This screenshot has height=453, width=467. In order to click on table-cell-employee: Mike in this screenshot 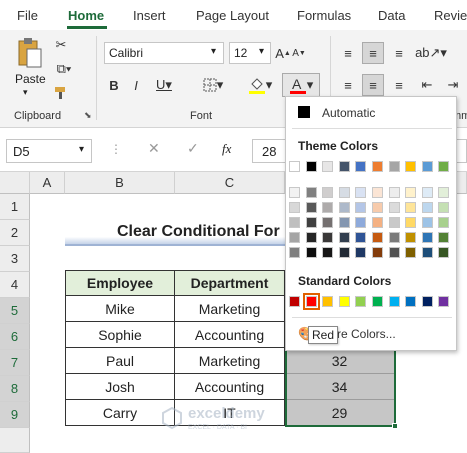, I will do `click(120, 309)`.